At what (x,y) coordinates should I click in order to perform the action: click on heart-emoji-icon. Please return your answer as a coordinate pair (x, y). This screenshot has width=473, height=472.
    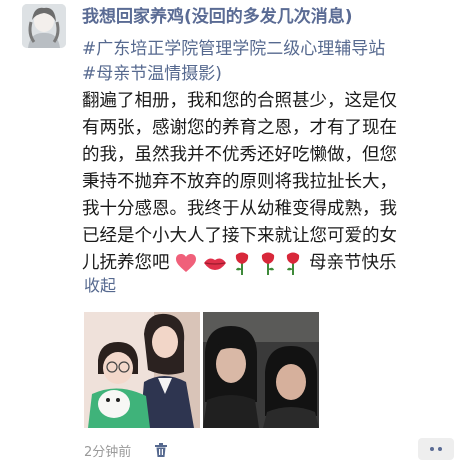
    Looking at the image, I should click on (186, 263).